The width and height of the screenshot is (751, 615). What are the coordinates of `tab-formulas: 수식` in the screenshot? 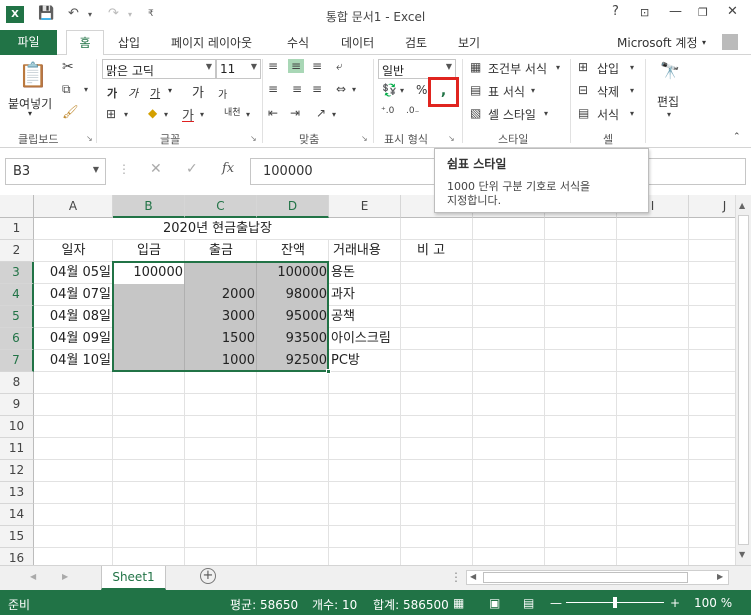 It's located at (298, 42).